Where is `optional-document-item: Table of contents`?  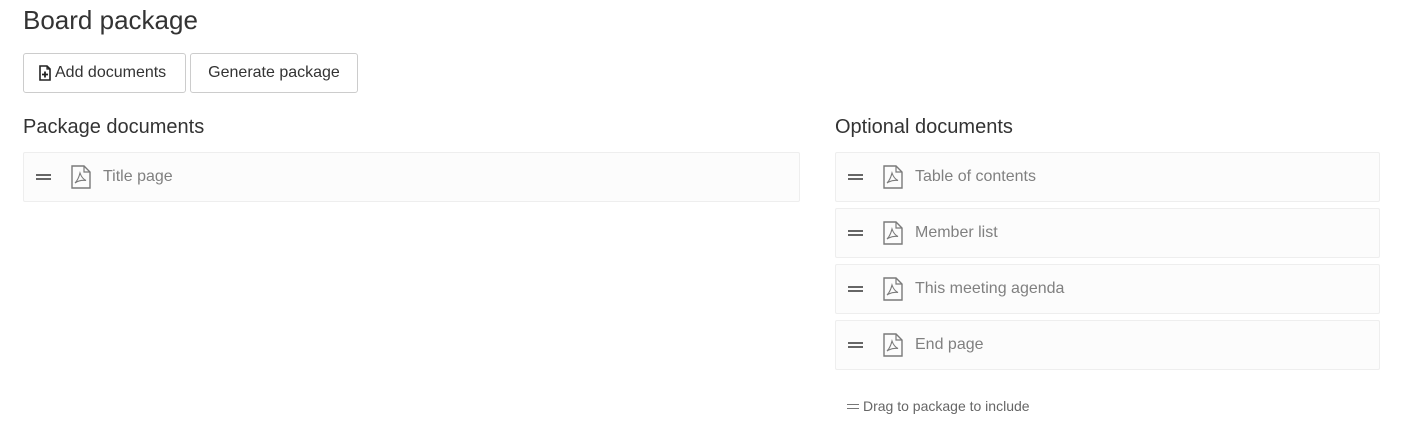
optional-document-item: Table of contents is located at coordinates (1107, 177).